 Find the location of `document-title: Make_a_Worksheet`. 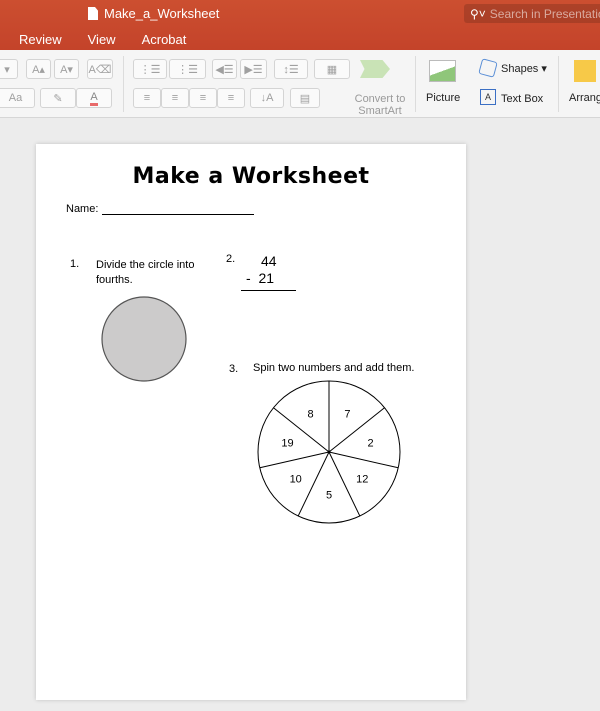

document-title: Make_a_Worksheet is located at coordinates (153, 13).